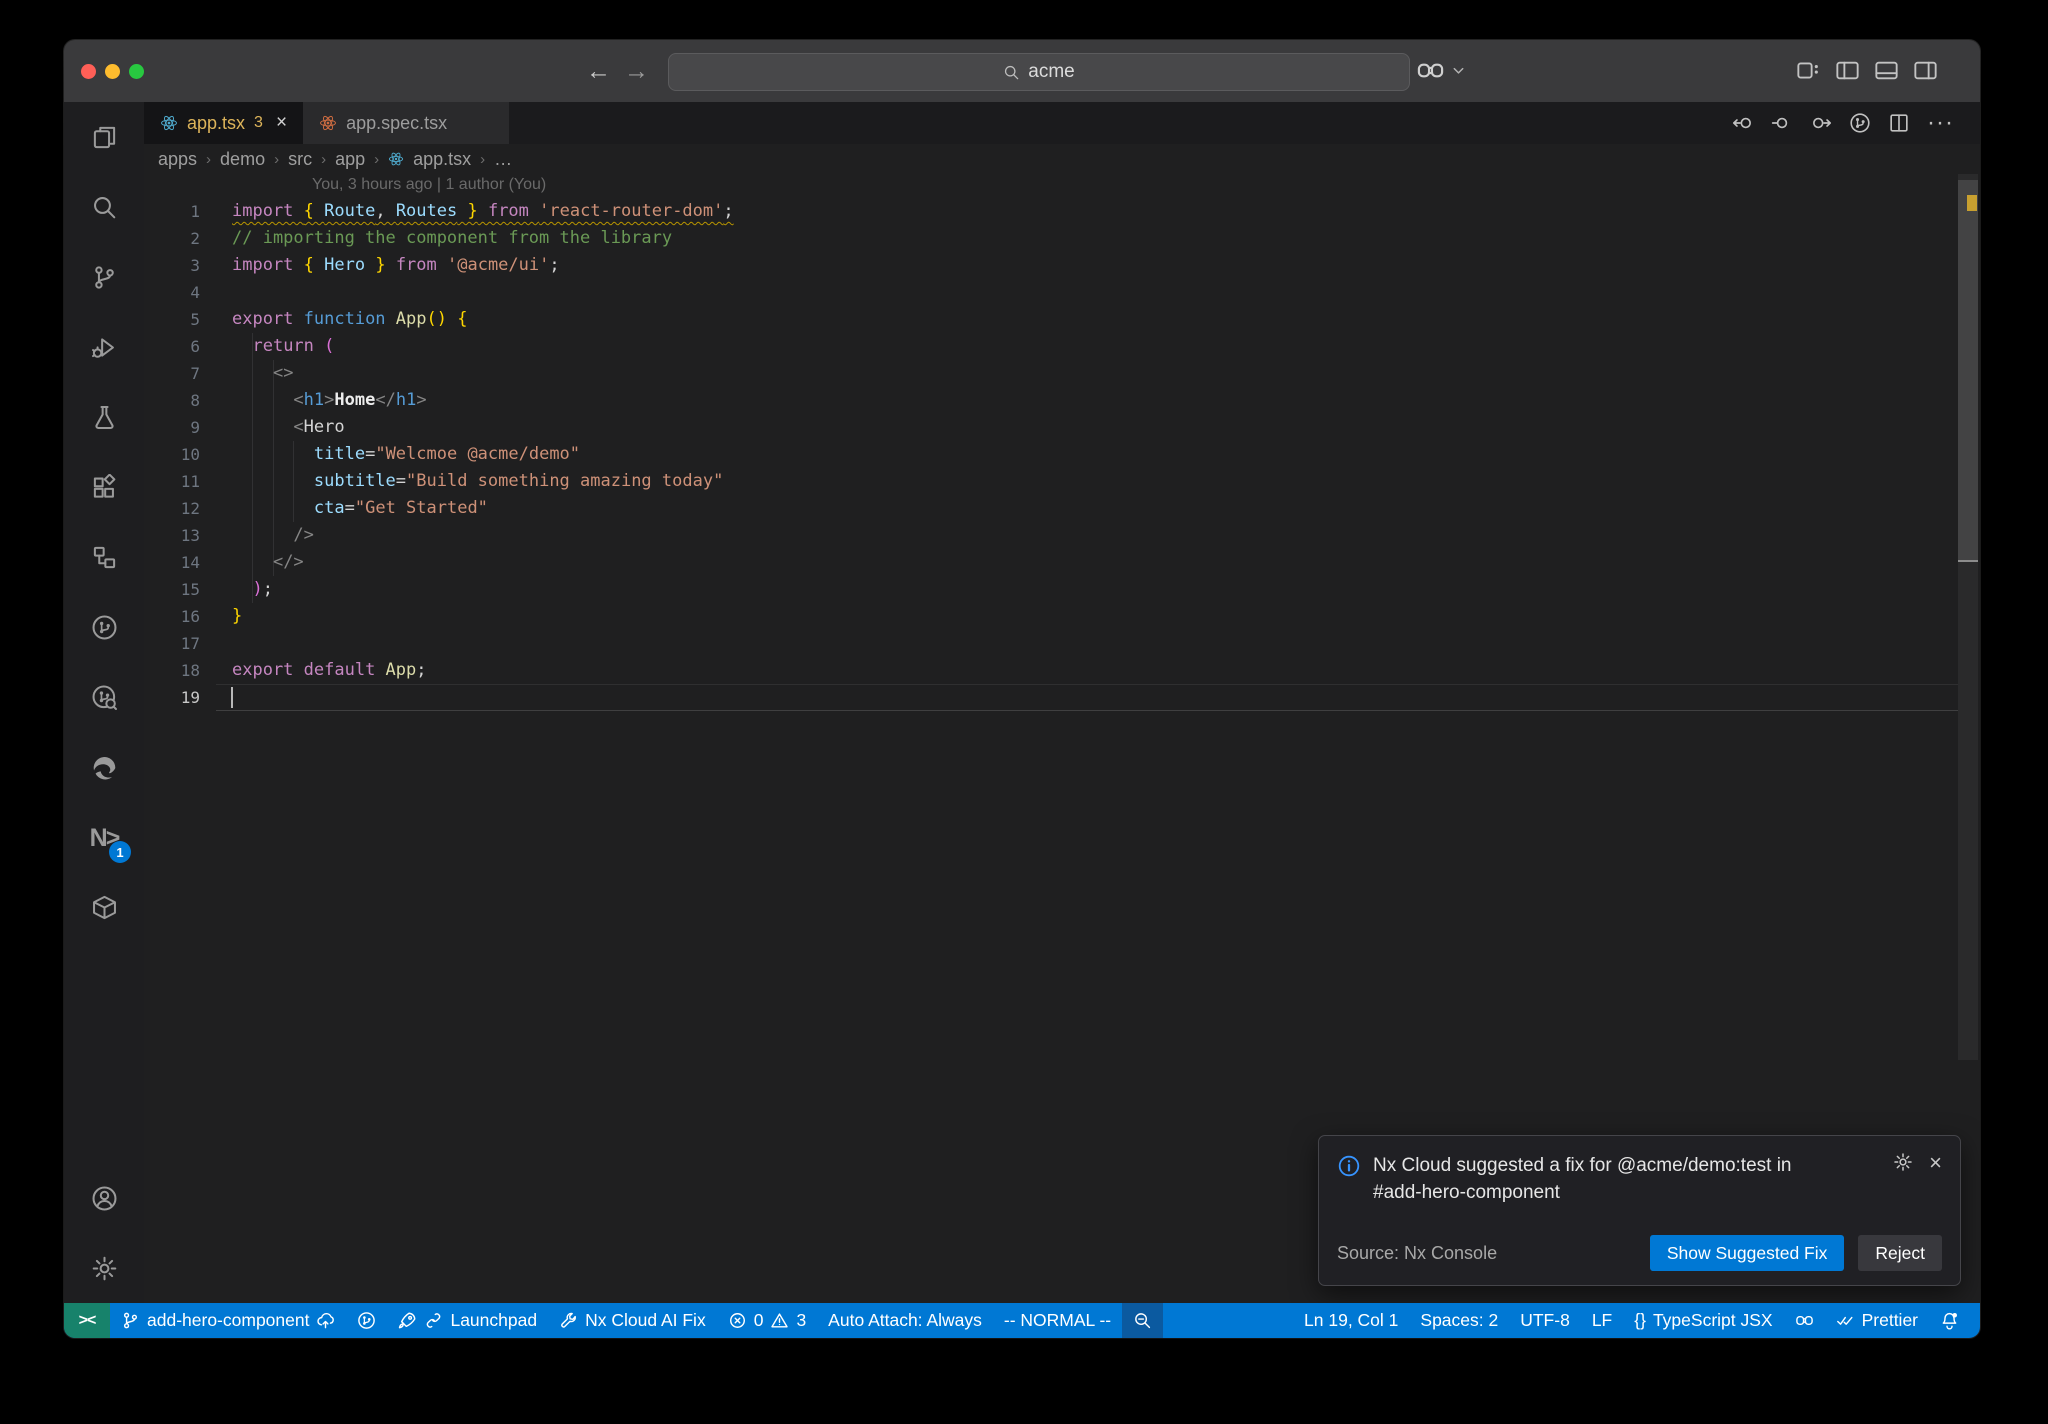  What do you see at coordinates (1900, 1253) in the screenshot?
I see `reject-button: Reject` at bounding box center [1900, 1253].